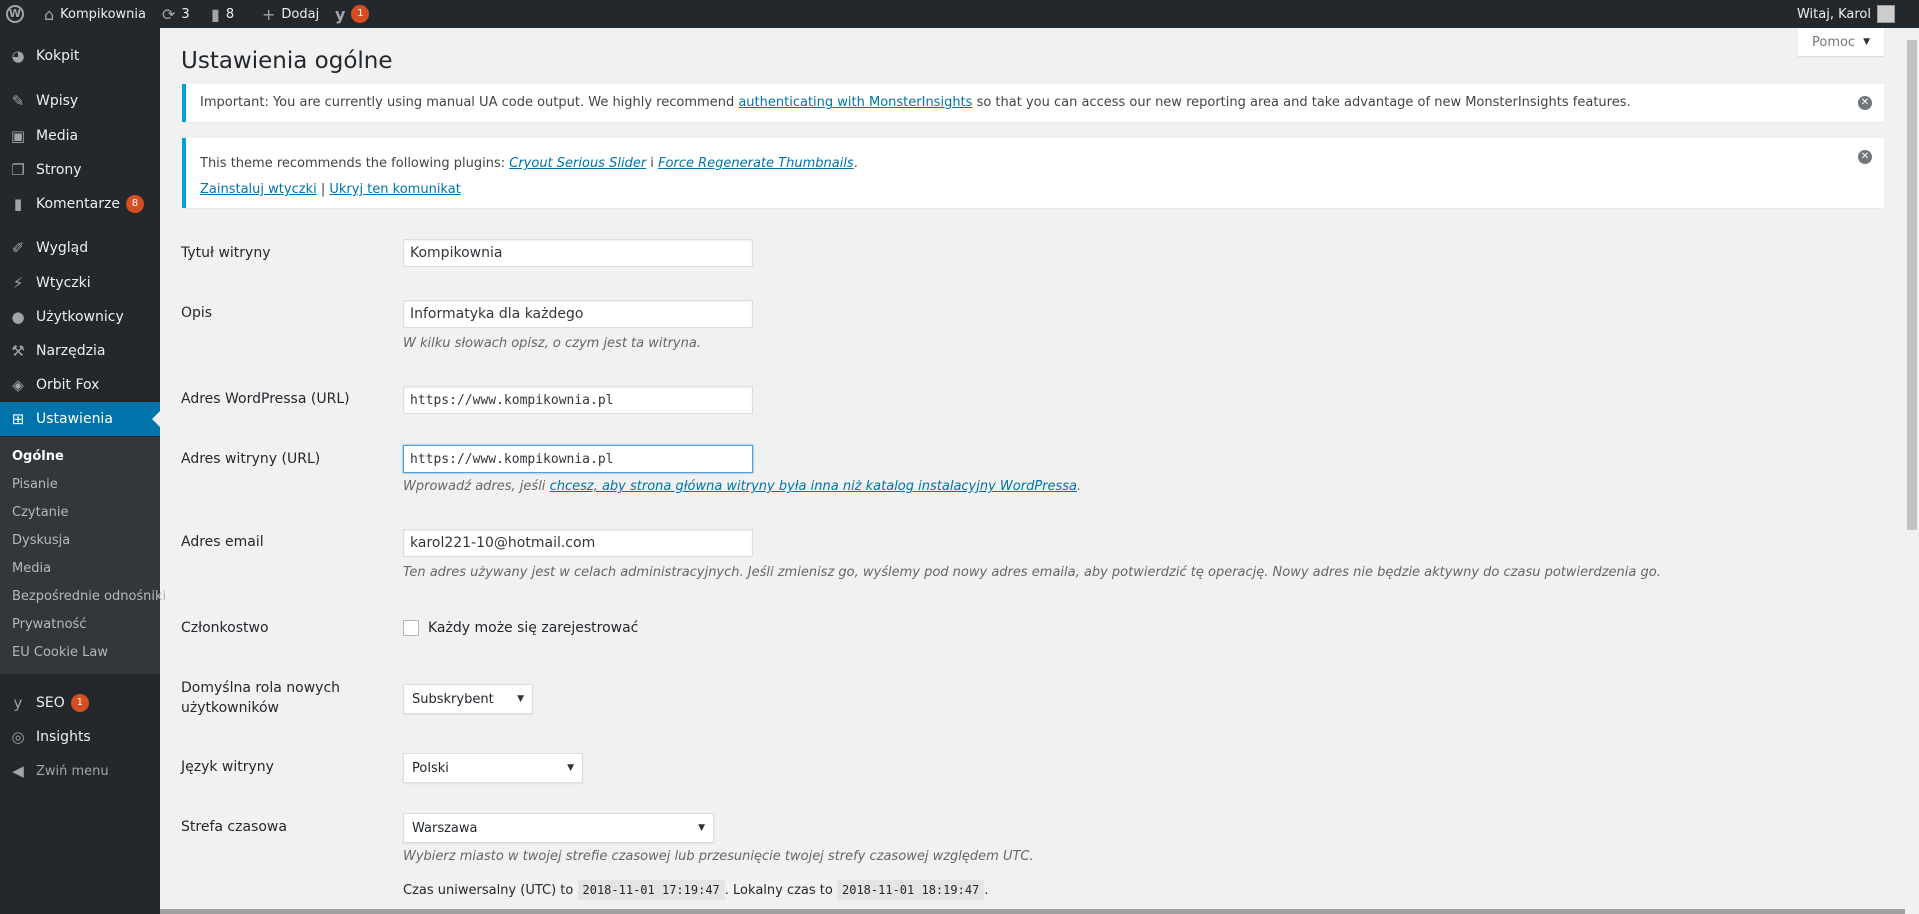 The height and width of the screenshot is (914, 1919). Describe the element at coordinates (265, 399) in the screenshot. I see `wp-url-label: Adres WordPressa (URL)` at that location.